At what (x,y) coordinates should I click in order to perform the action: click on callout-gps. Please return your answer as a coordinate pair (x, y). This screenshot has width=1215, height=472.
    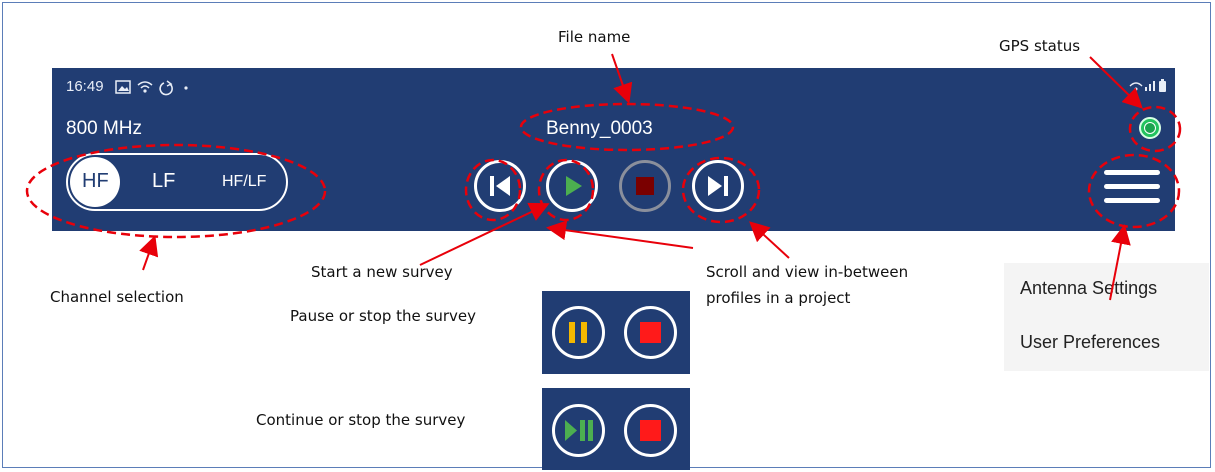
    Looking at the image, I should click on (1155, 129).